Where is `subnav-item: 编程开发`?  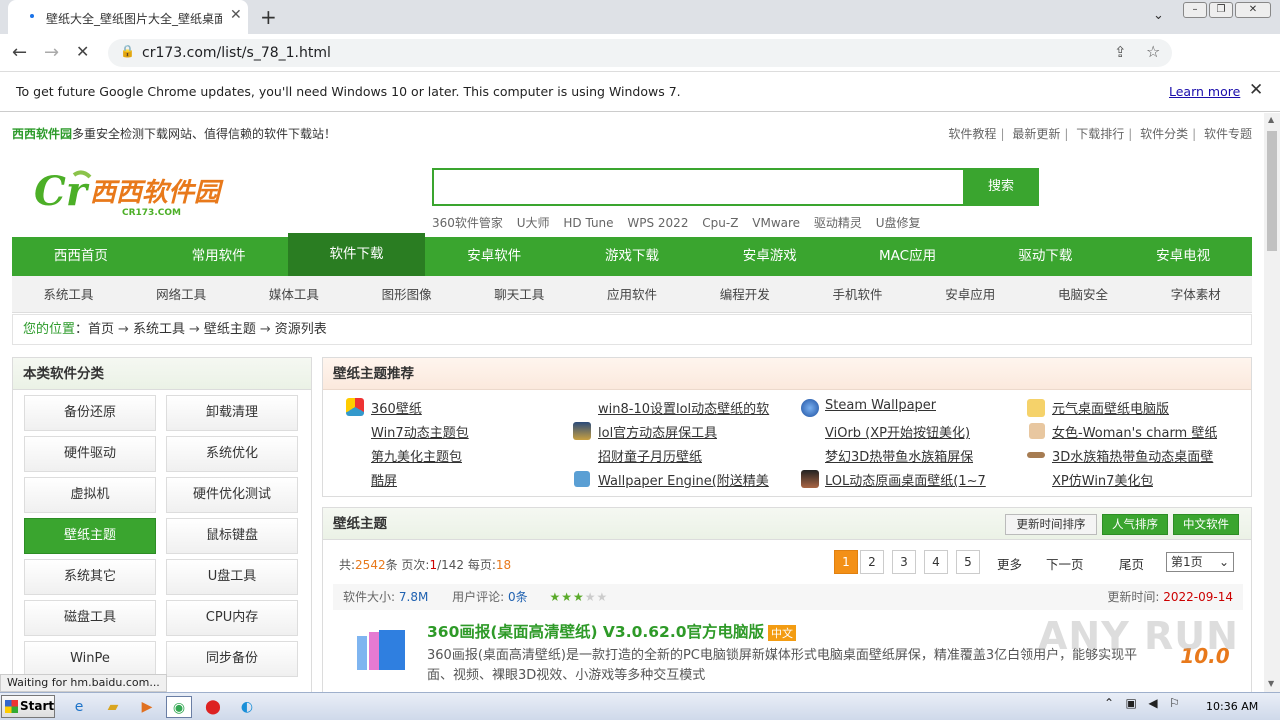 subnav-item: 编程开发 is located at coordinates (744, 294).